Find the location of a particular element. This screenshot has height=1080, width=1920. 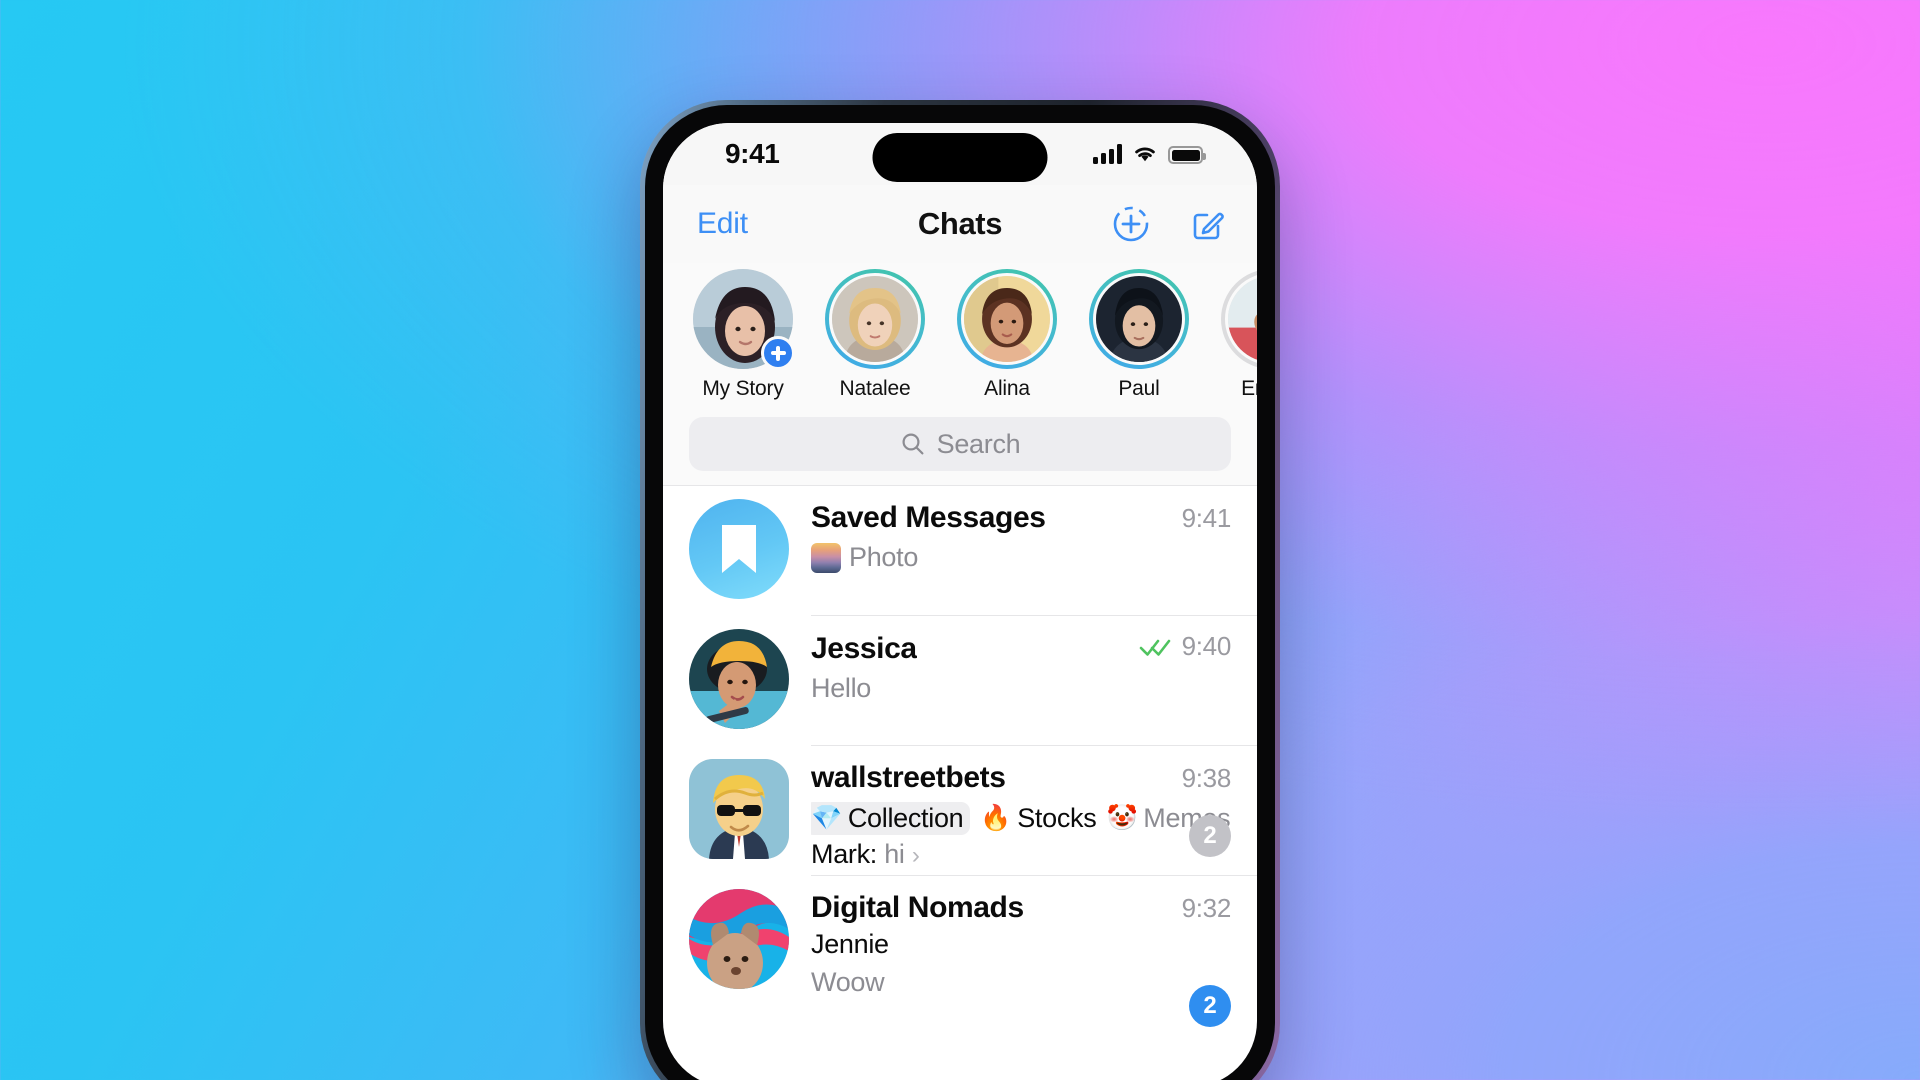

natalee-avatar-art is located at coordinates (875, 319).